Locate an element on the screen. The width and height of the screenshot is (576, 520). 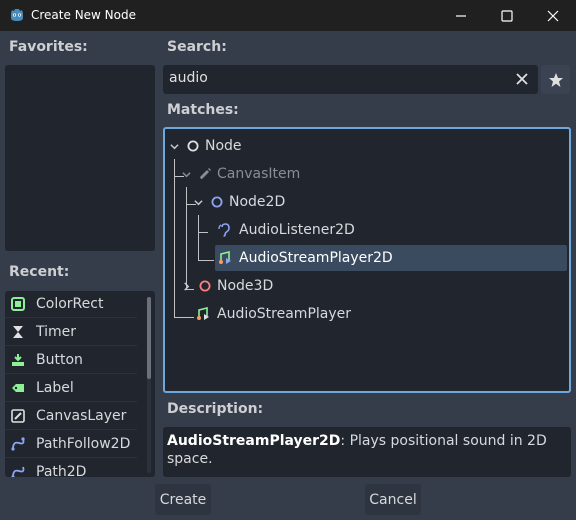
recent-item-label: Timer is located at coordinates (56, 332).